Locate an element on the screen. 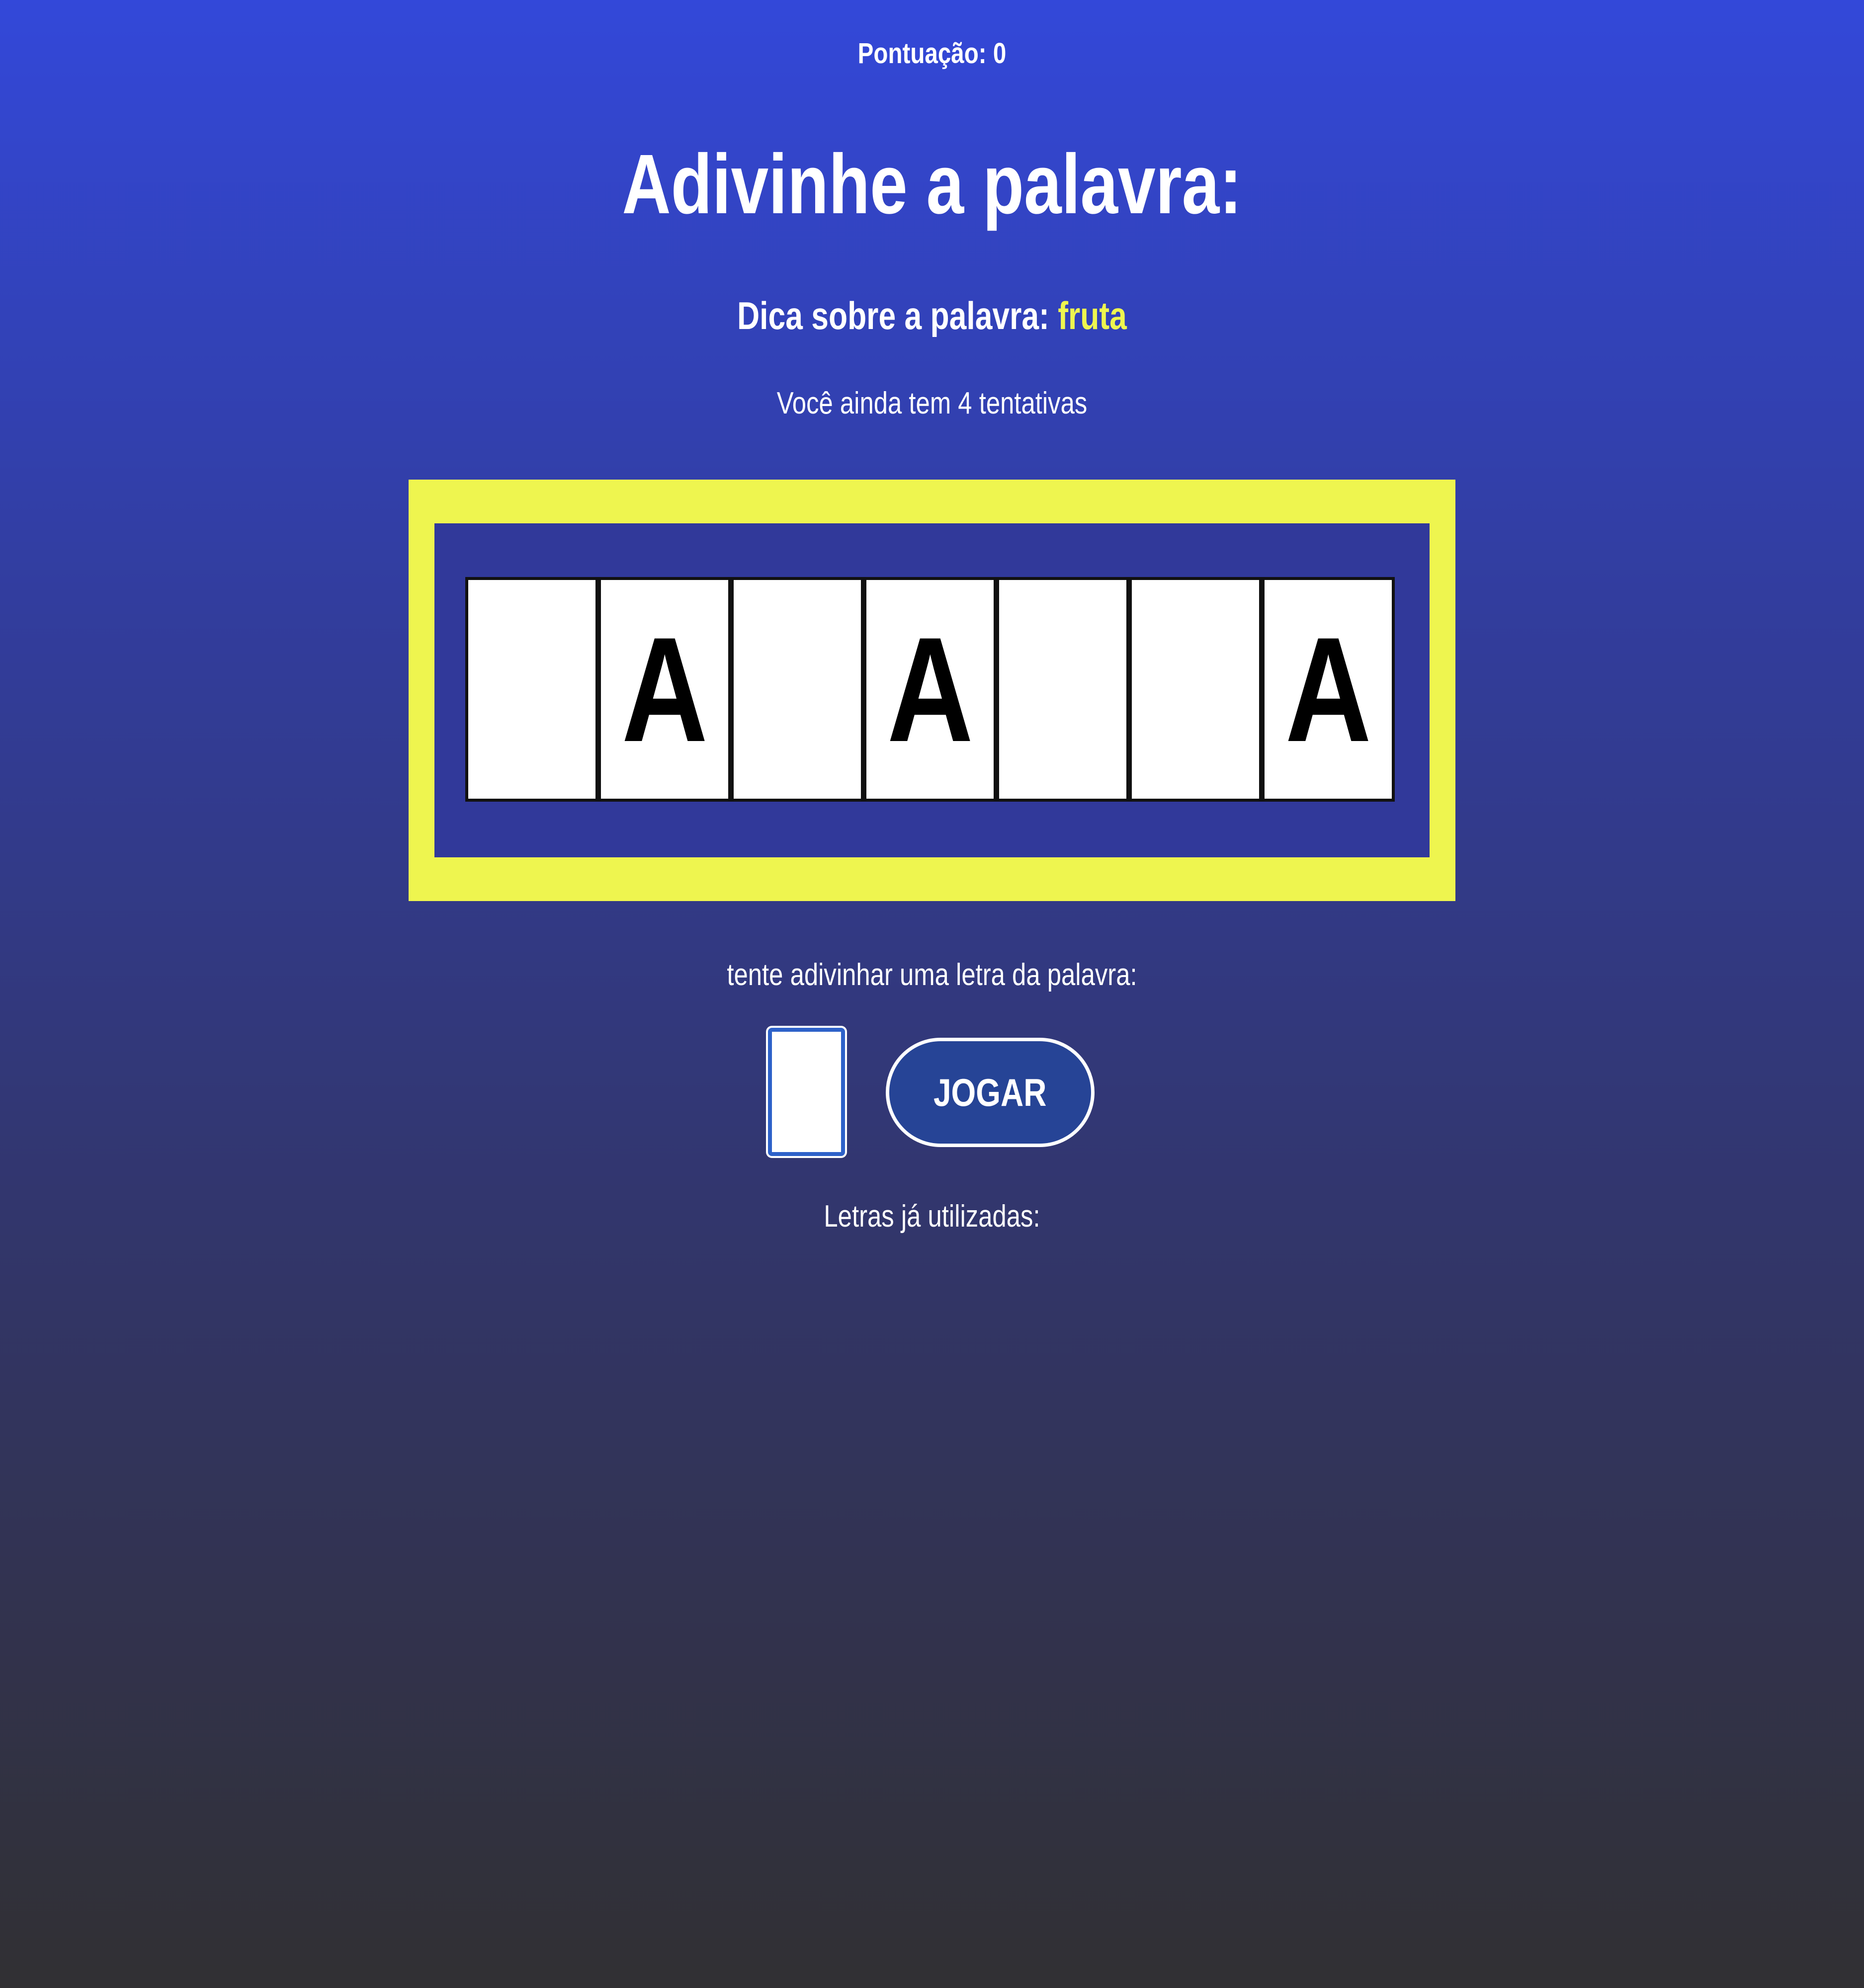 Image resolution: width=1864 pixels, height=1988 pixels. word-board-frame: A A A is located at coordinates (932, 690).